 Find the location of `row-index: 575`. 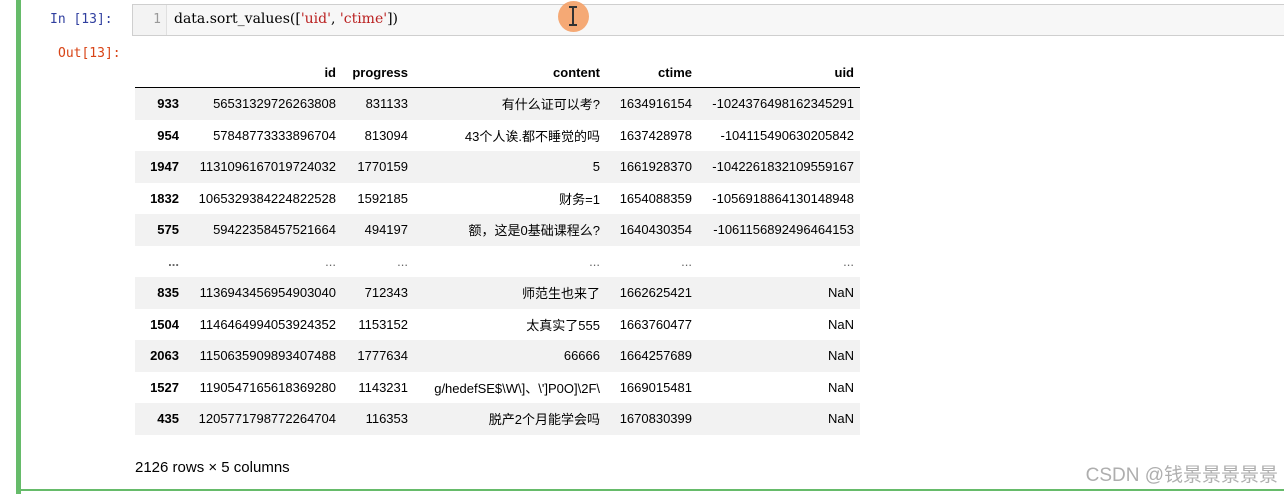

row-index: 575 is located at coordinates (168, 230).